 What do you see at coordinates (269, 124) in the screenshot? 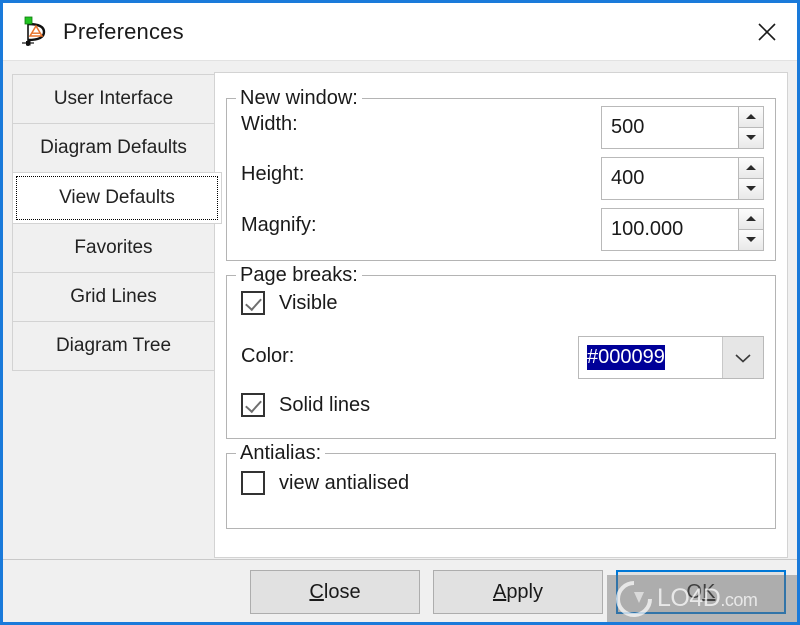
I see `width-label: Width:` at bounding box center [269, 124].